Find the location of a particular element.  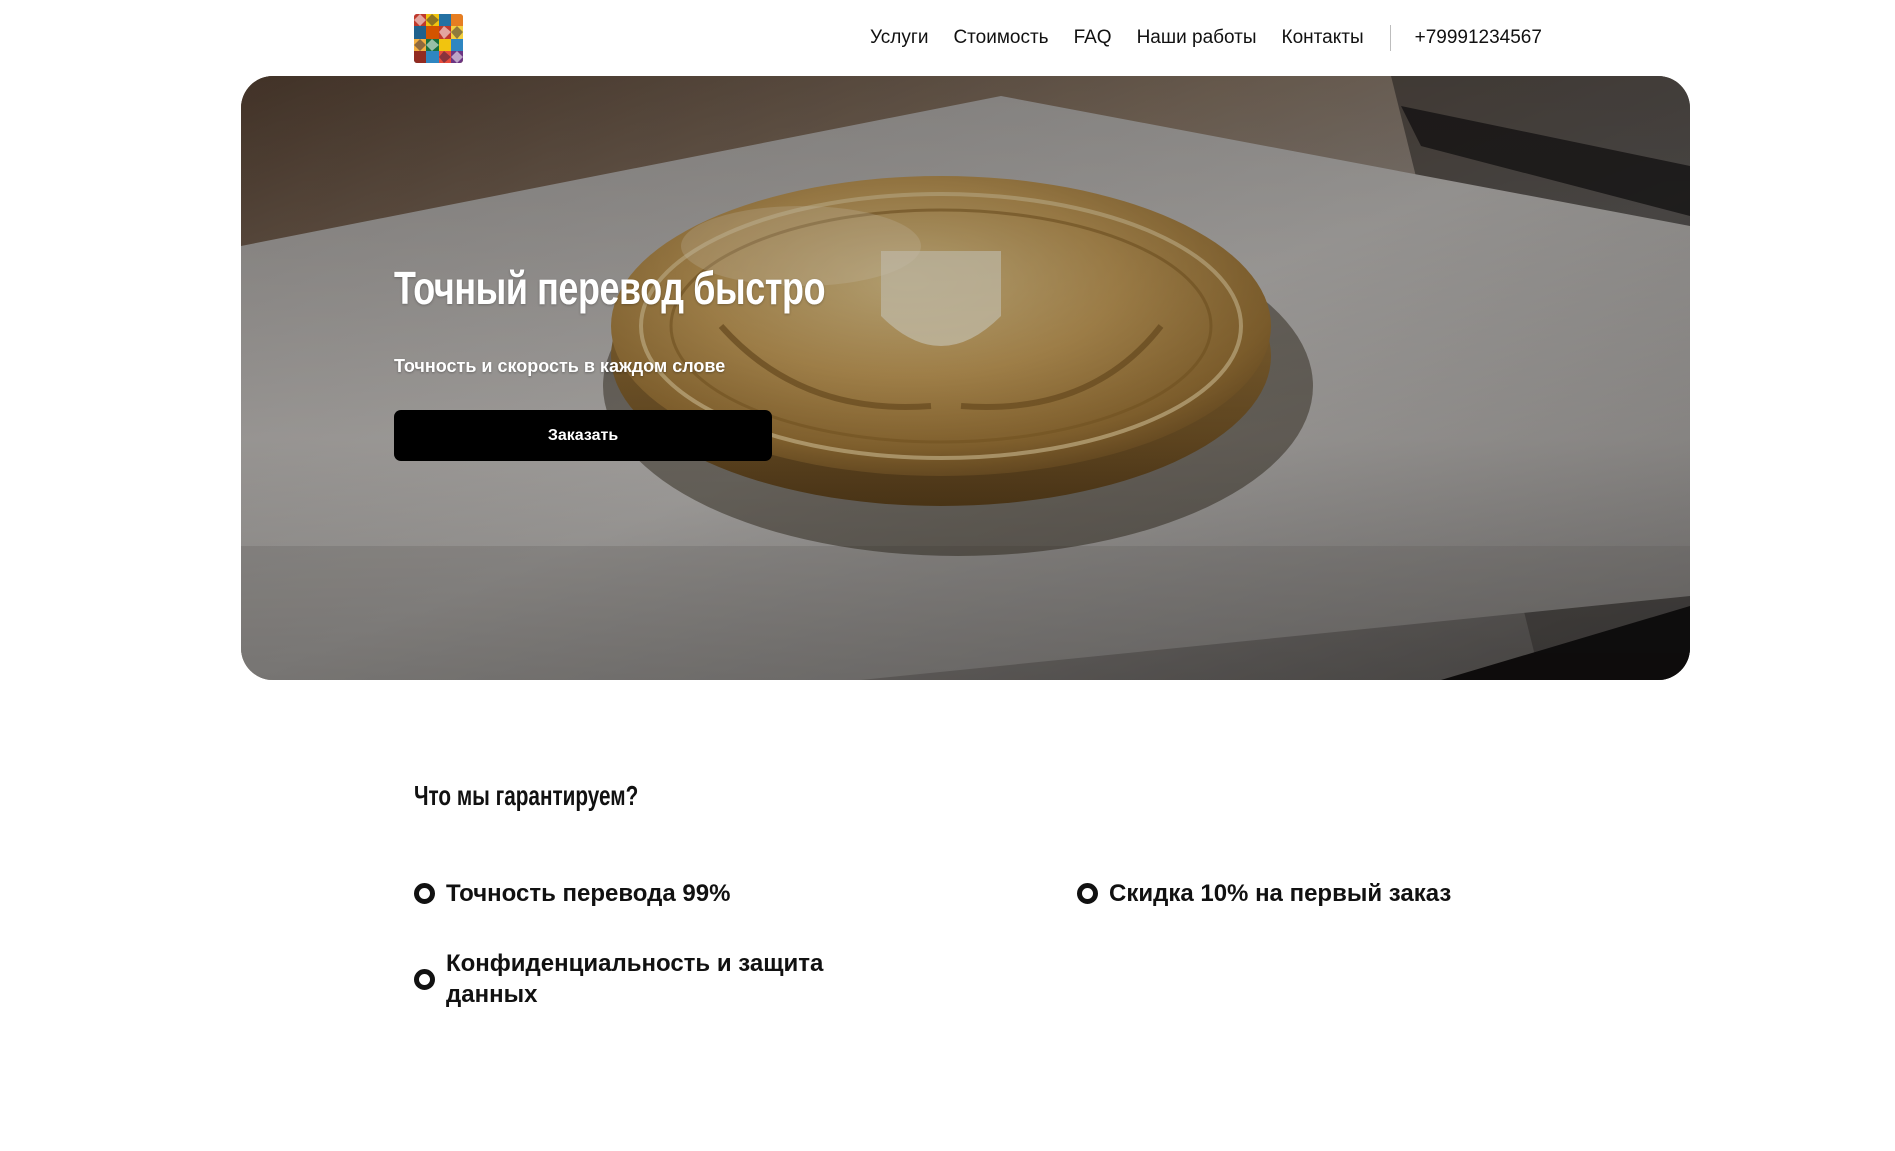

hero-subtitle: Точность и скорость в каждом слове is located at coordinates (560, 366).